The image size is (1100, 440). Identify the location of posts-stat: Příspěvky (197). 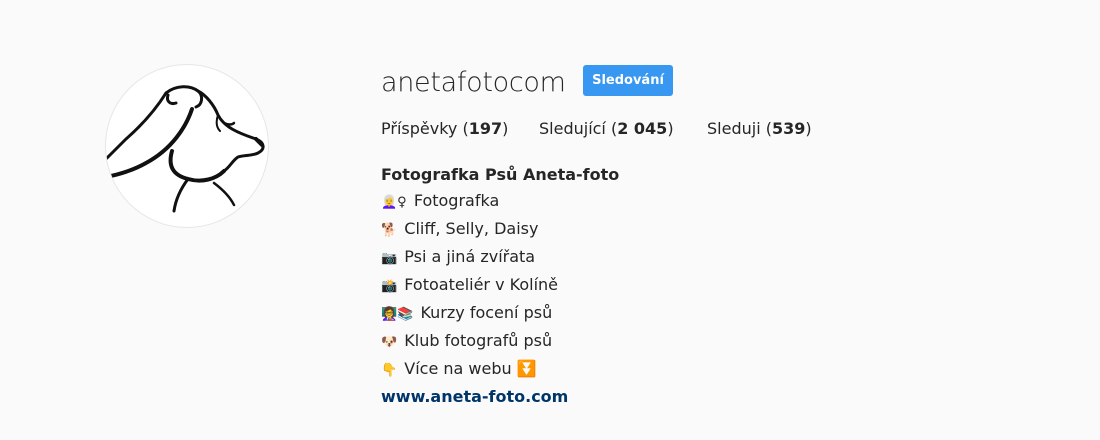
(444, 129).